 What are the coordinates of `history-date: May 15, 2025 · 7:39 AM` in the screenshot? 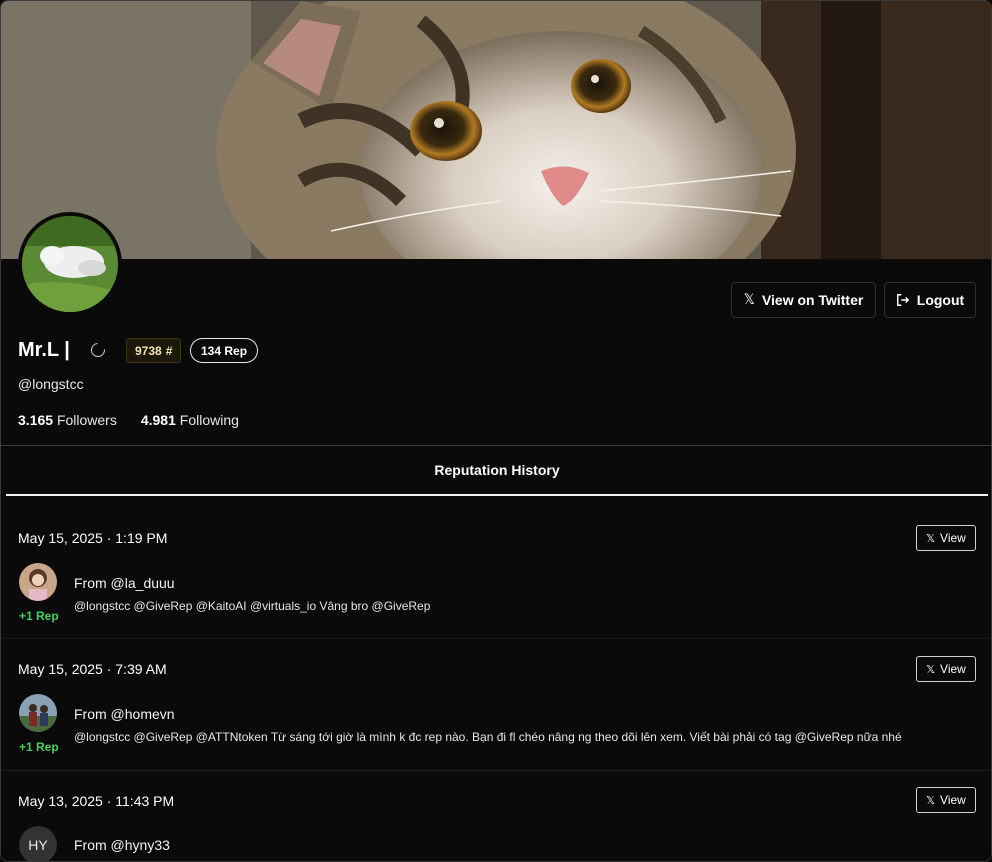 It's located at (92, 669).